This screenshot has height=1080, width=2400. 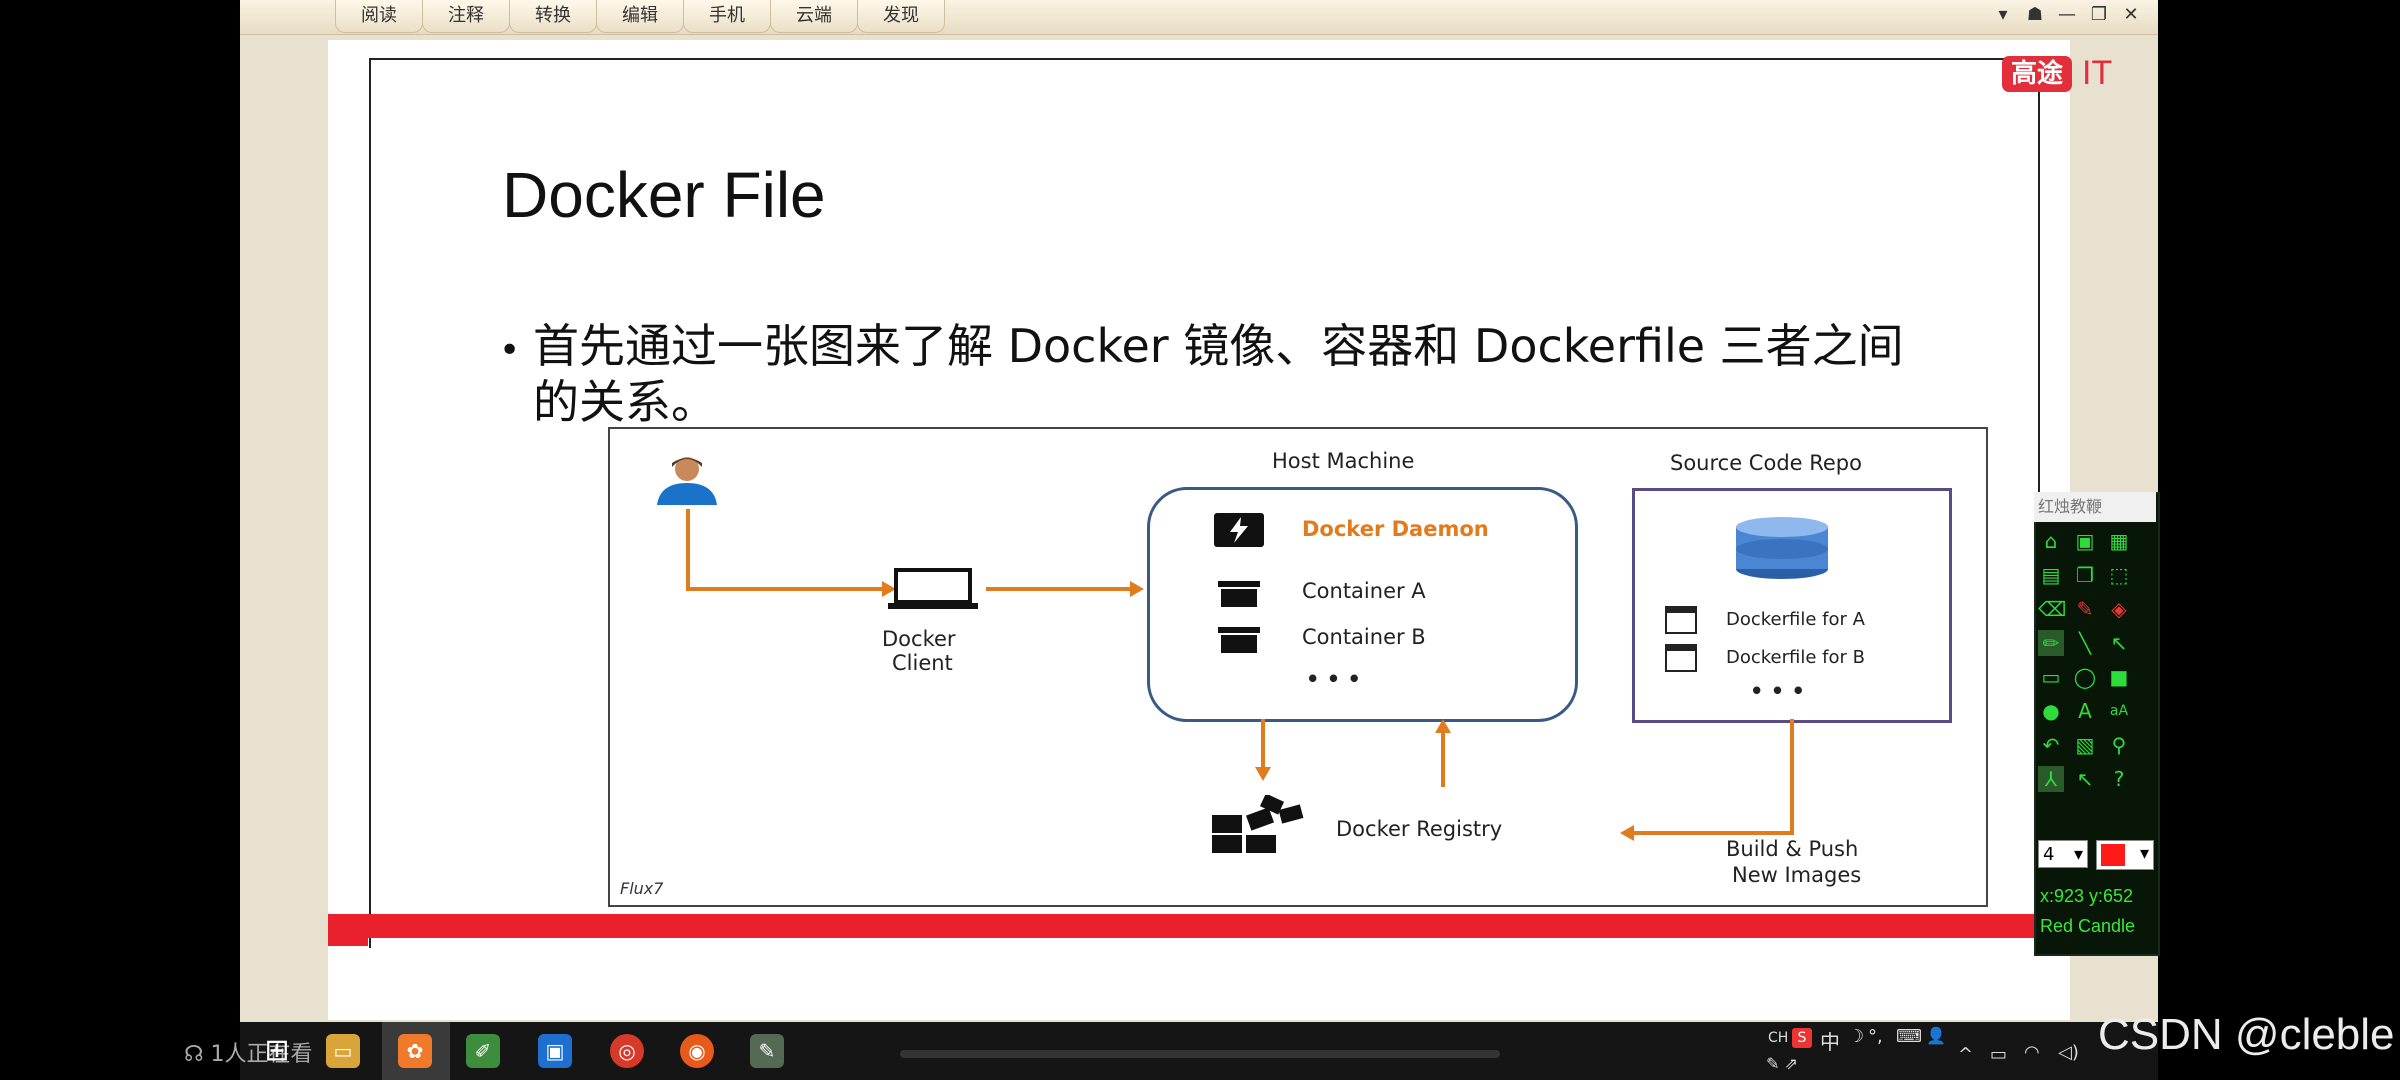 I want to click on registry-to-host-arrow, so click(x=1443, y=759).